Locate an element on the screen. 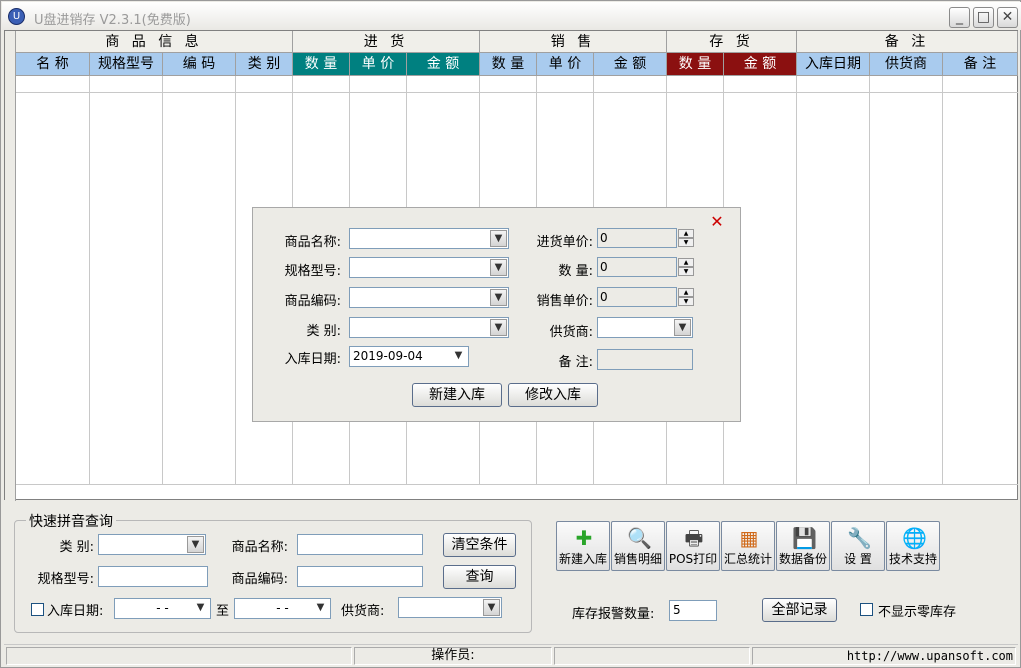 This screenshot has width=1021, height=668. col-remark: 备 注 is located at coordinates (980, 64).